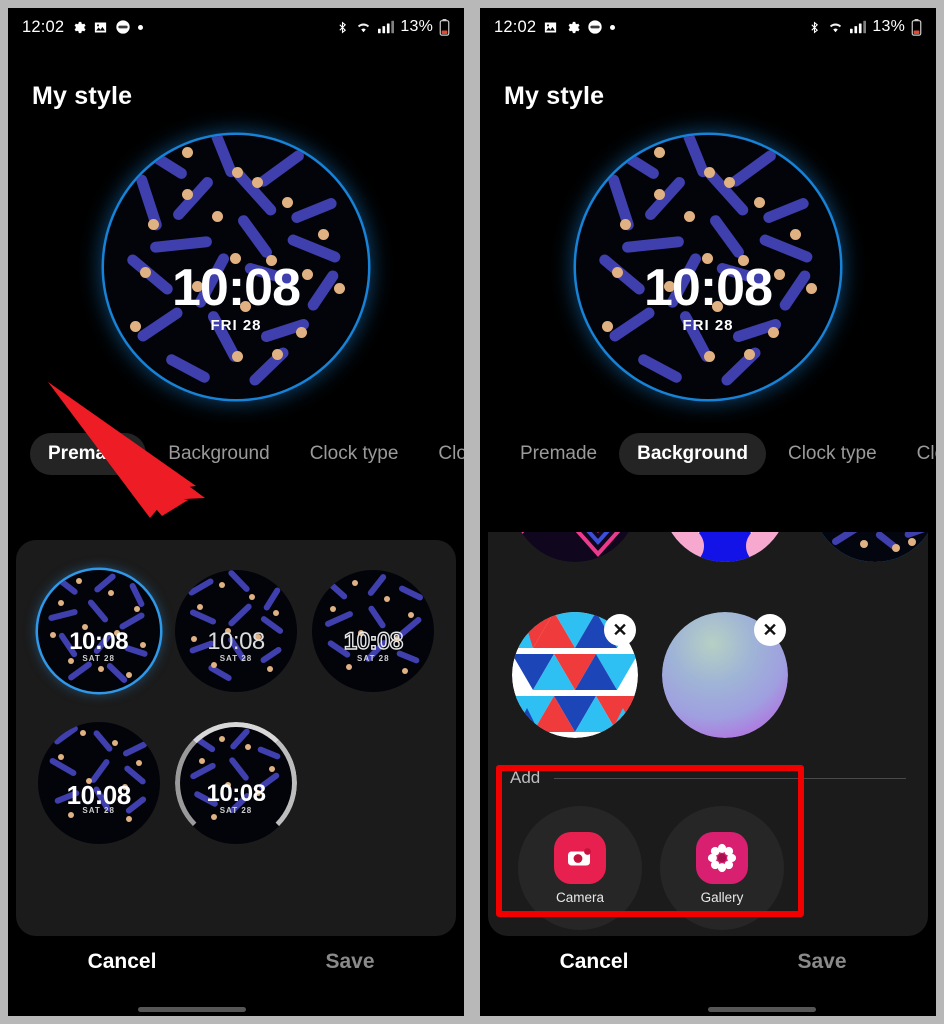 This screenshot has width=944, height=1024. What do you see at coordinates (730, 778) in the screenshot?
I see `divider` at bounding box center [730, 778].